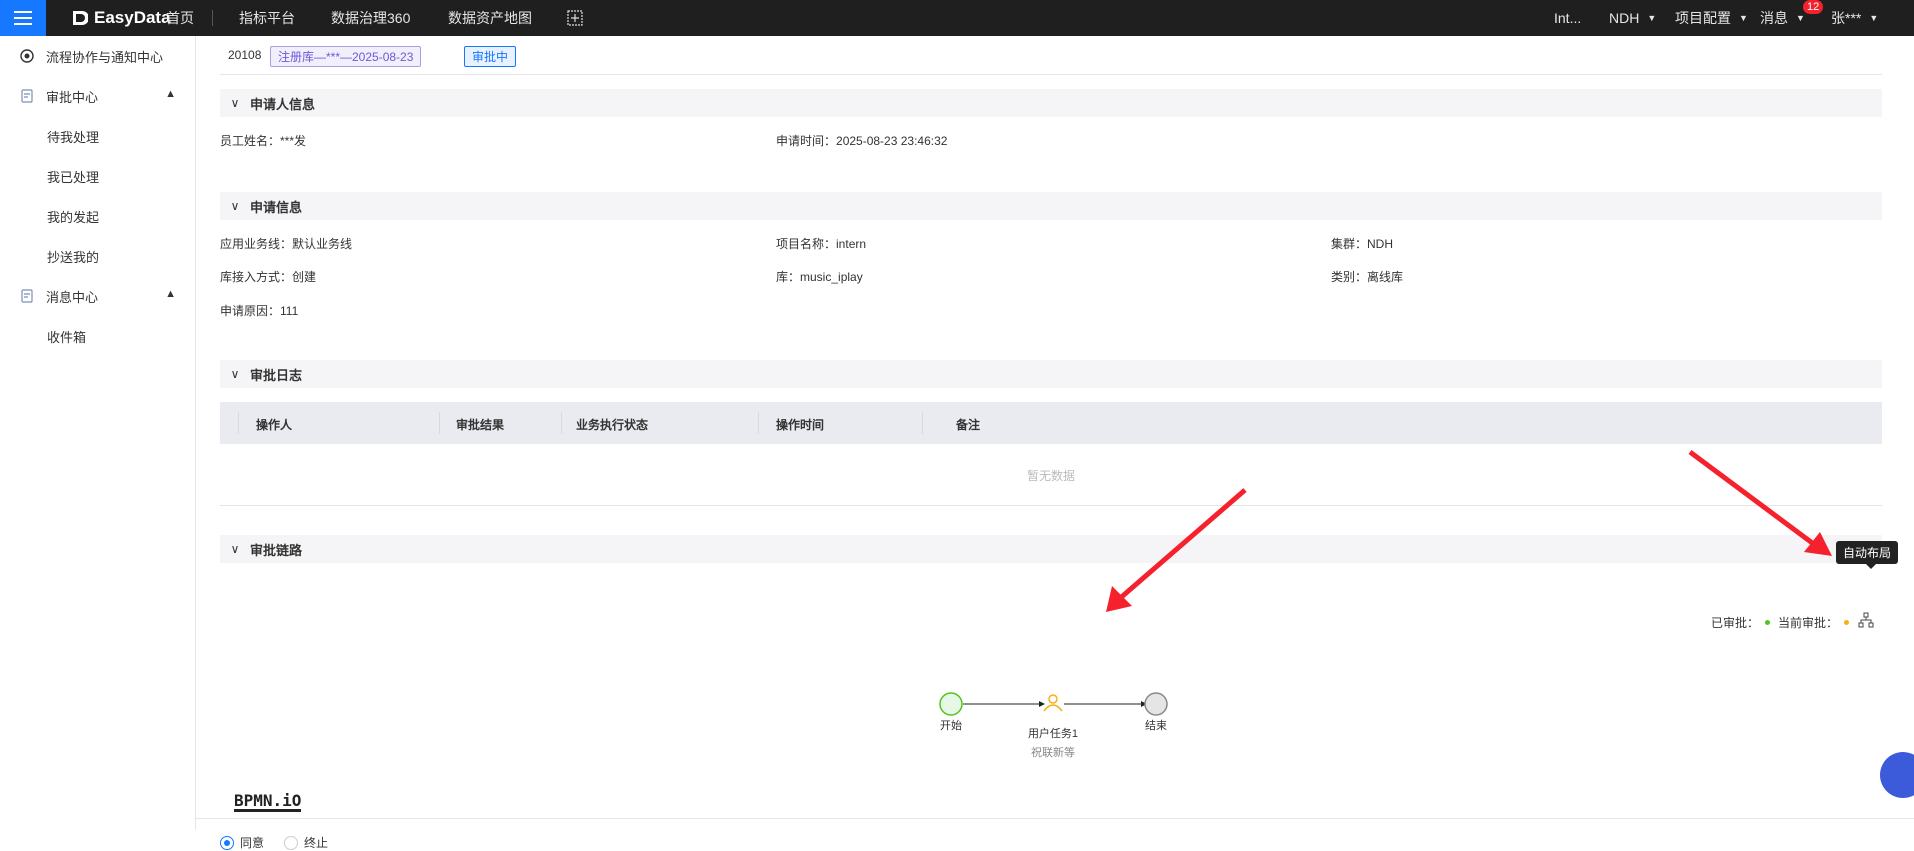 This screenshot has height=851, width=1914. I want to click on radio-terminate-circle, so click(291, 842).